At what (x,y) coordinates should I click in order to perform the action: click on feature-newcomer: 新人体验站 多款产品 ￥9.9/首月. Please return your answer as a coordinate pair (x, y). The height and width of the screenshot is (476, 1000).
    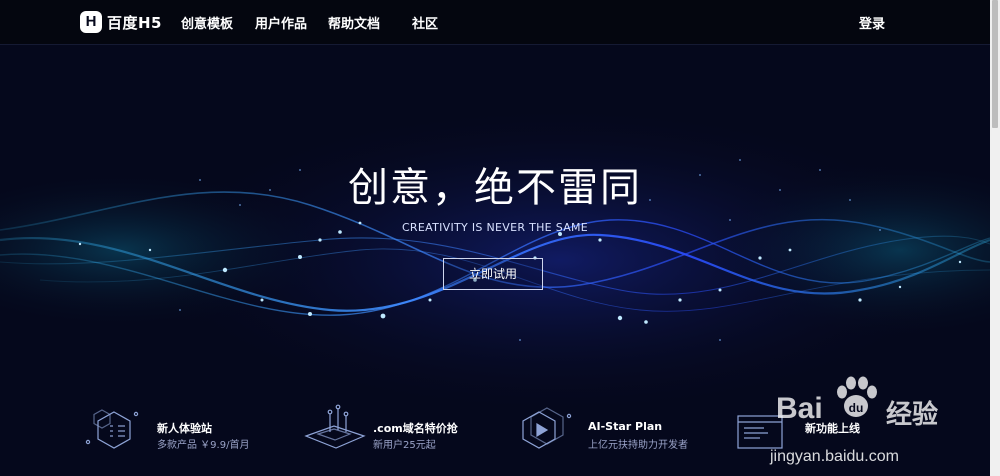
    Looking at the image, I should click on (184, 429).